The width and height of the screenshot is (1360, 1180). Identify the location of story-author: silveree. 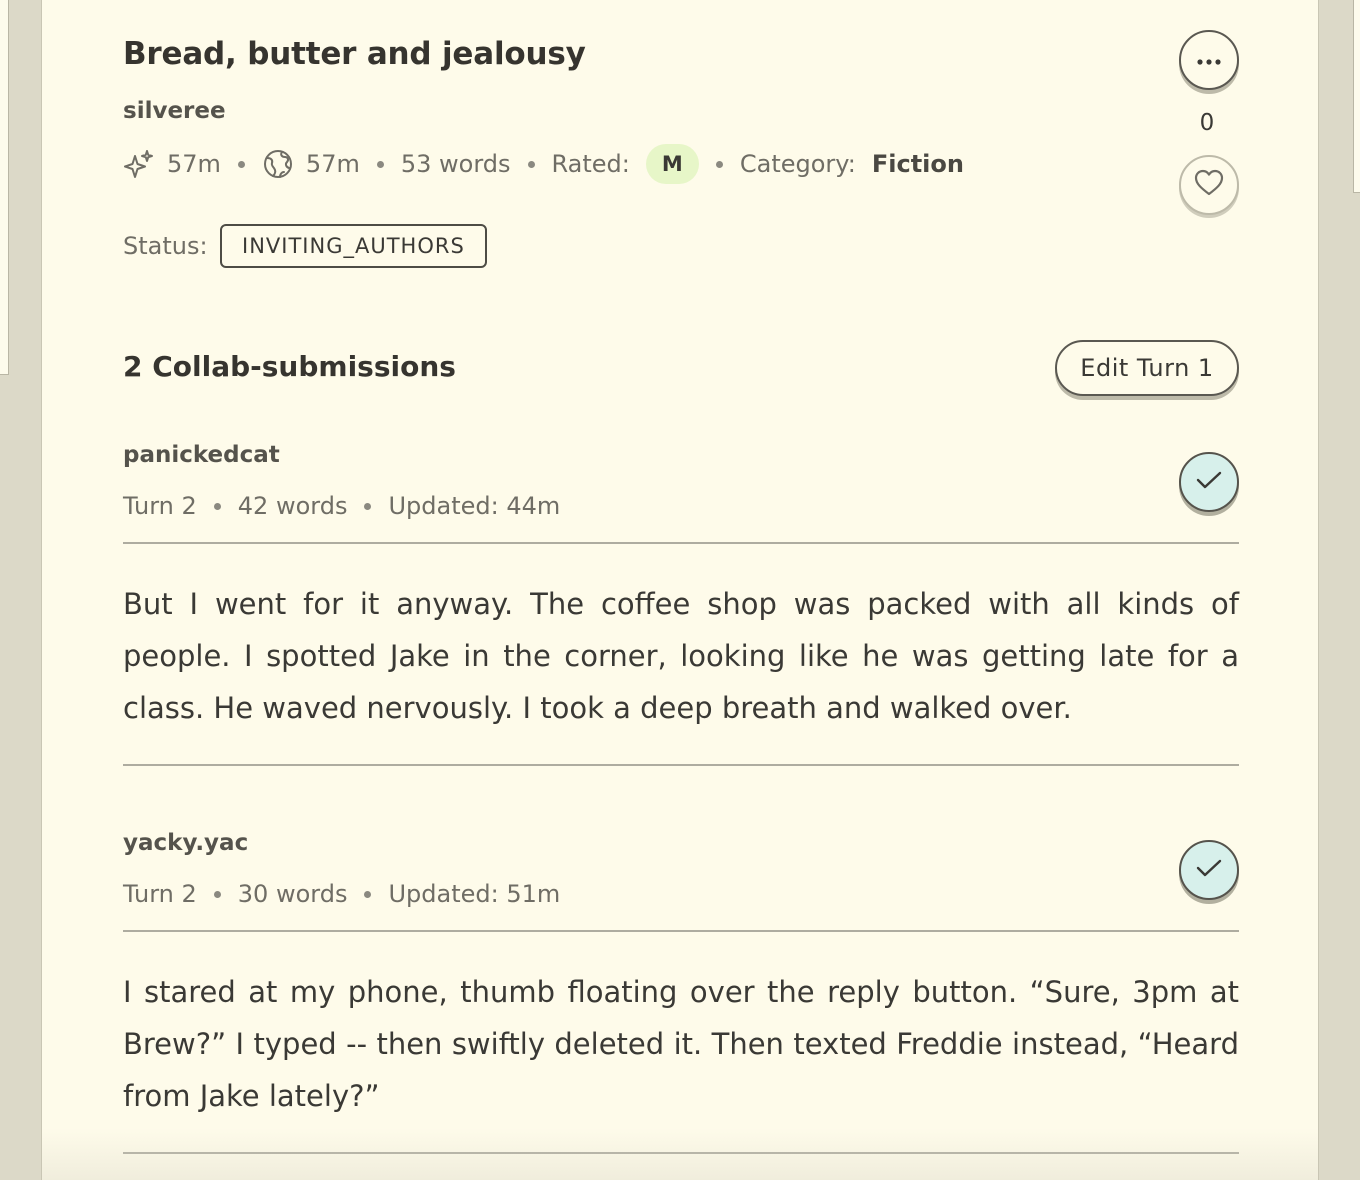
(174, 111).